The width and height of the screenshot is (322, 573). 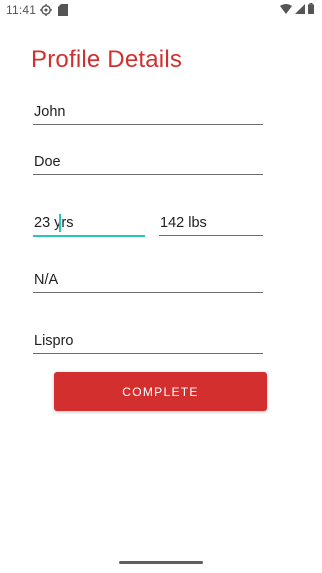 What do you see at coordinates (54, 223) in the screenshot?
I see `age-value: 23 yrs` at bounding box center [54, 223].